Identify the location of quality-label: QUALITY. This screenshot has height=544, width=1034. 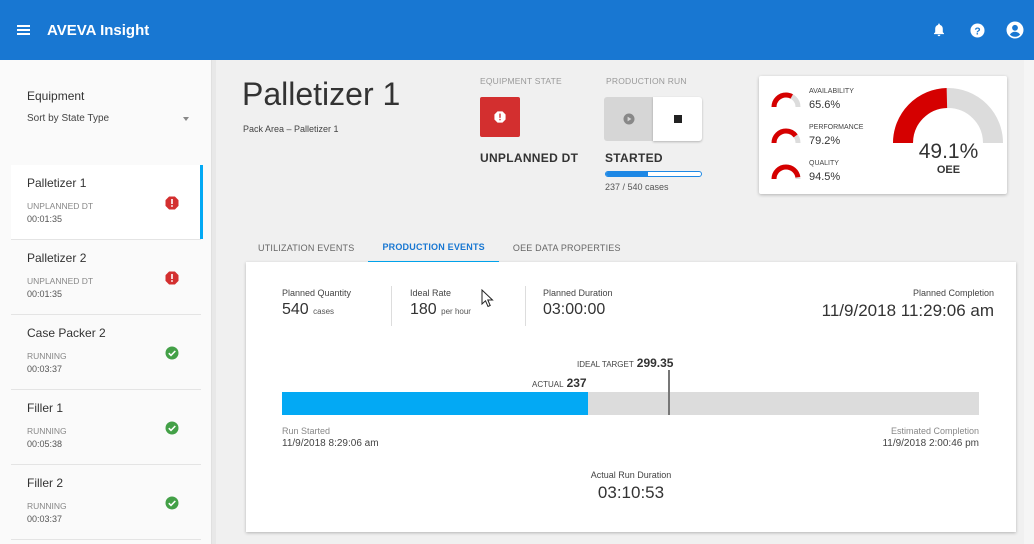
(824, 163).